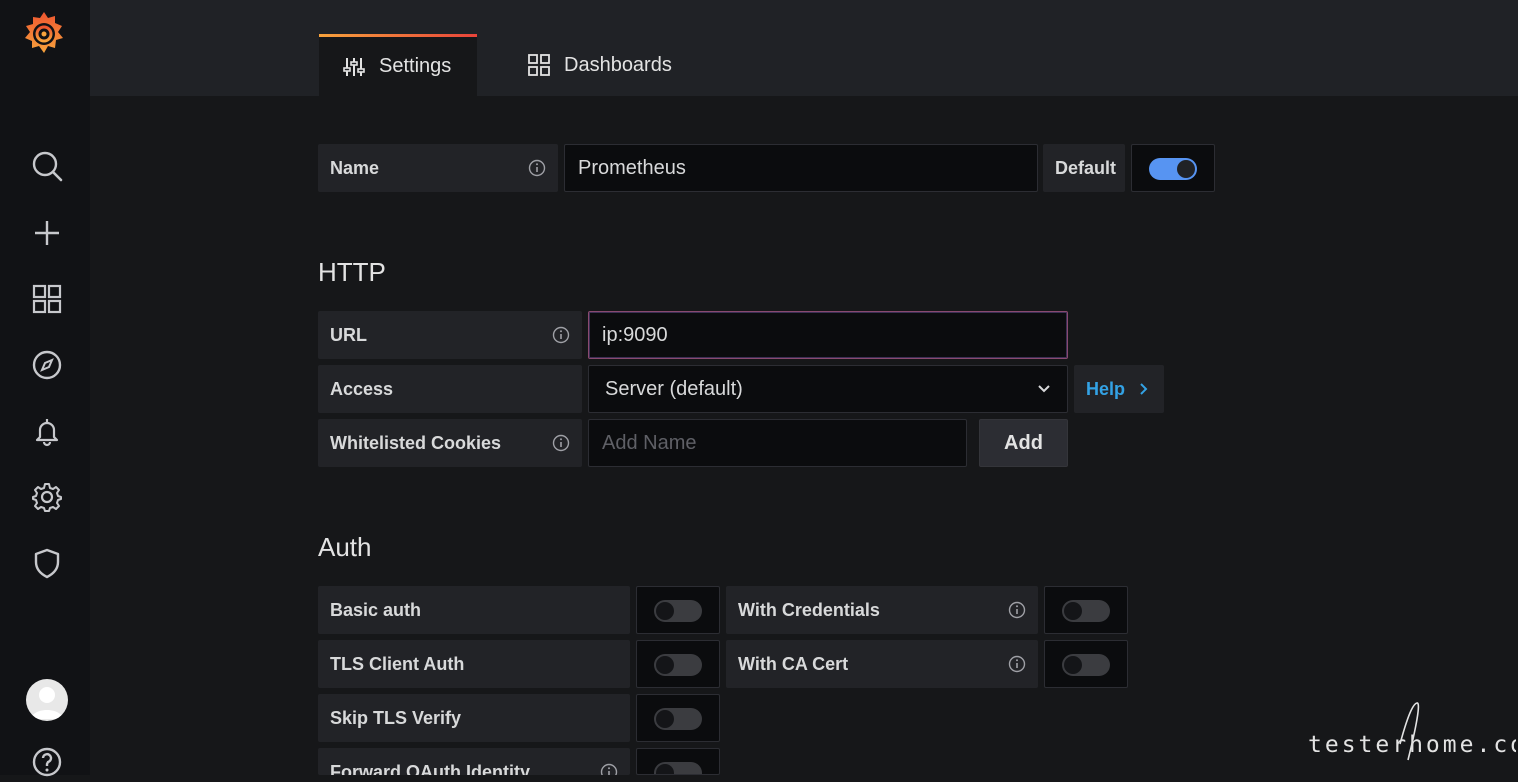 This screenshot has height=782, width=1518. I want to click on watermark: testerhome.com, so click(1412, 731).